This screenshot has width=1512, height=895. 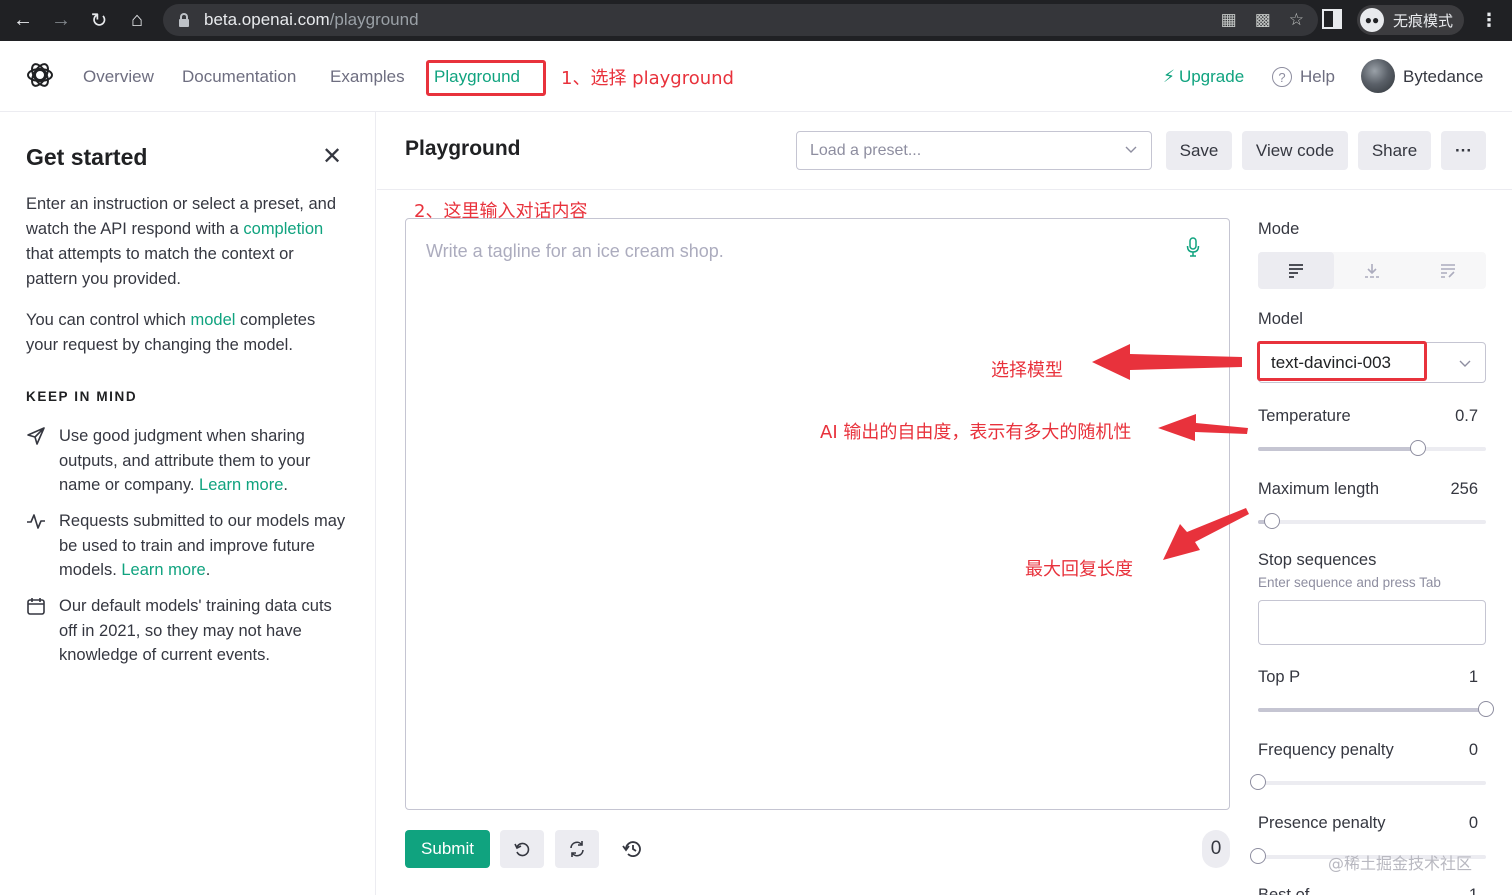 What do you see at coordinates (1280, 319) in the screenshot?
I see `model-label: Model` at bounding box center [1280, 319].